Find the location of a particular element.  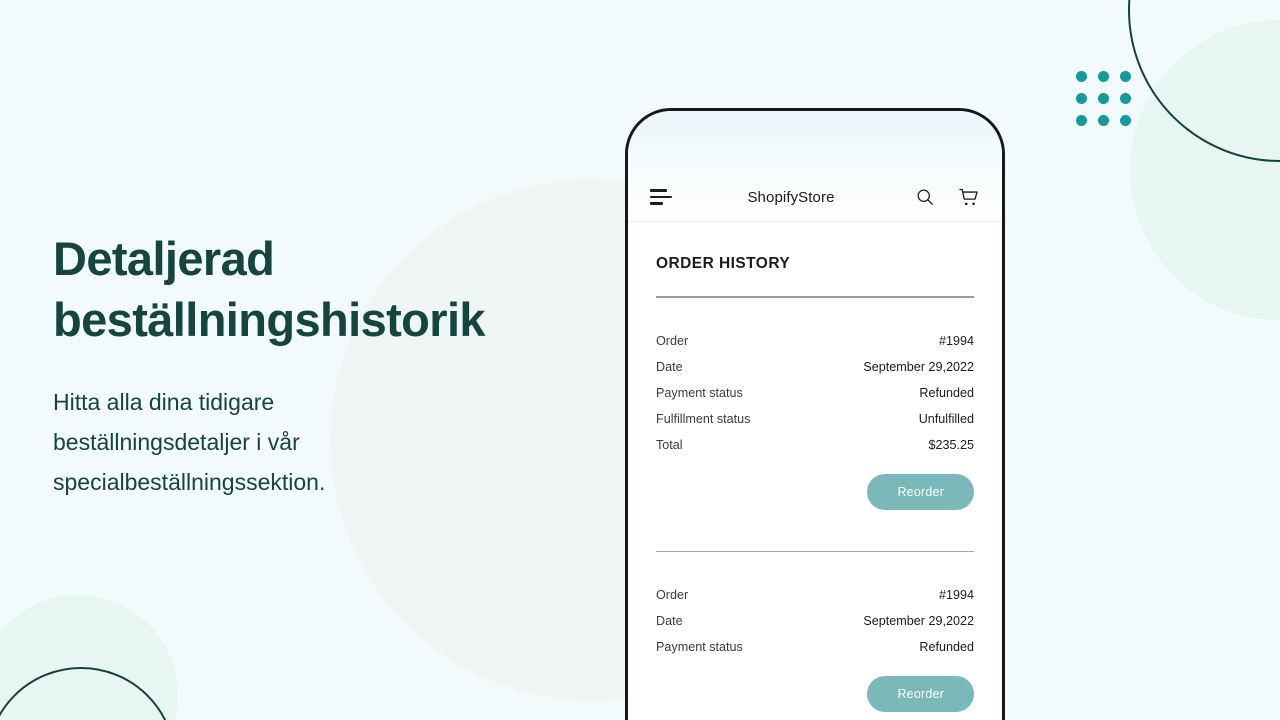

order-row: Total $235.25 is located at coordinates (815, 445).